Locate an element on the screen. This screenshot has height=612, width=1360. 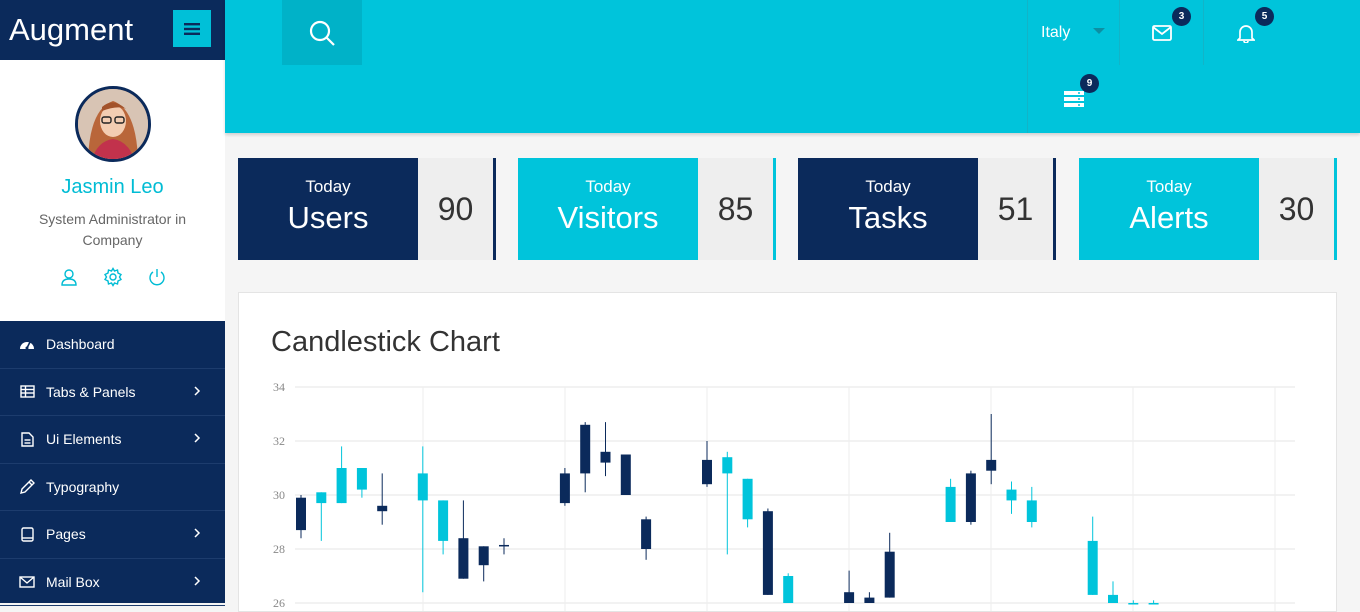
y-tick-label: 32 is located at coordinates (279, 441).